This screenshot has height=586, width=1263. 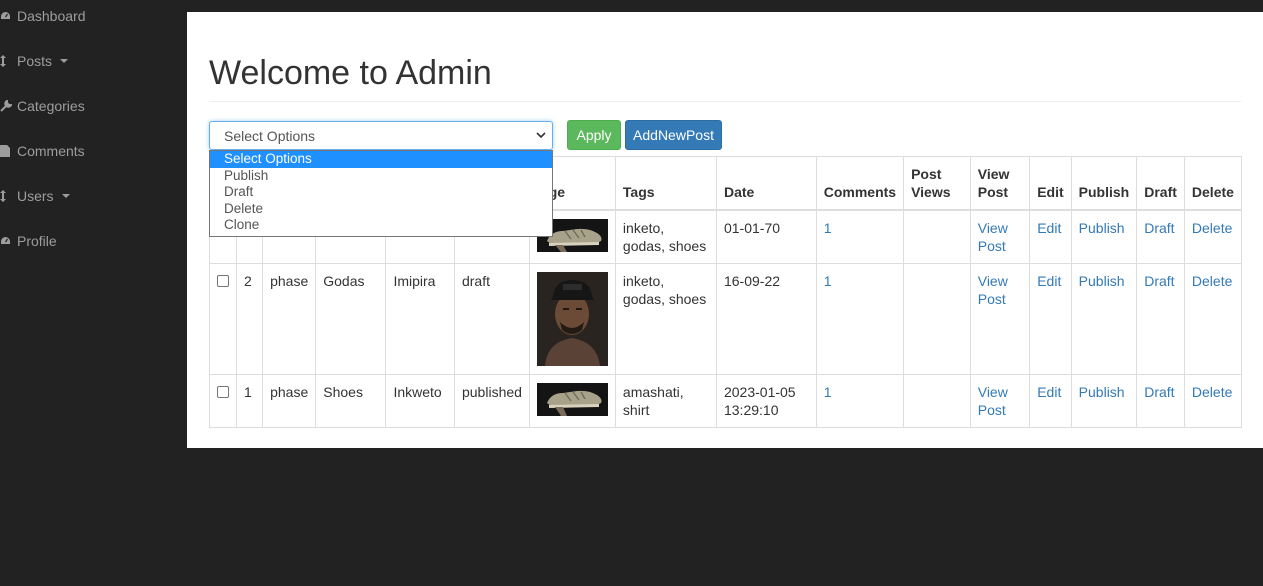 What do you see at coordinates (1213, 183) in the screenshot?
I see `column-header-delete: Delete` at bounding box center [1213, 183].